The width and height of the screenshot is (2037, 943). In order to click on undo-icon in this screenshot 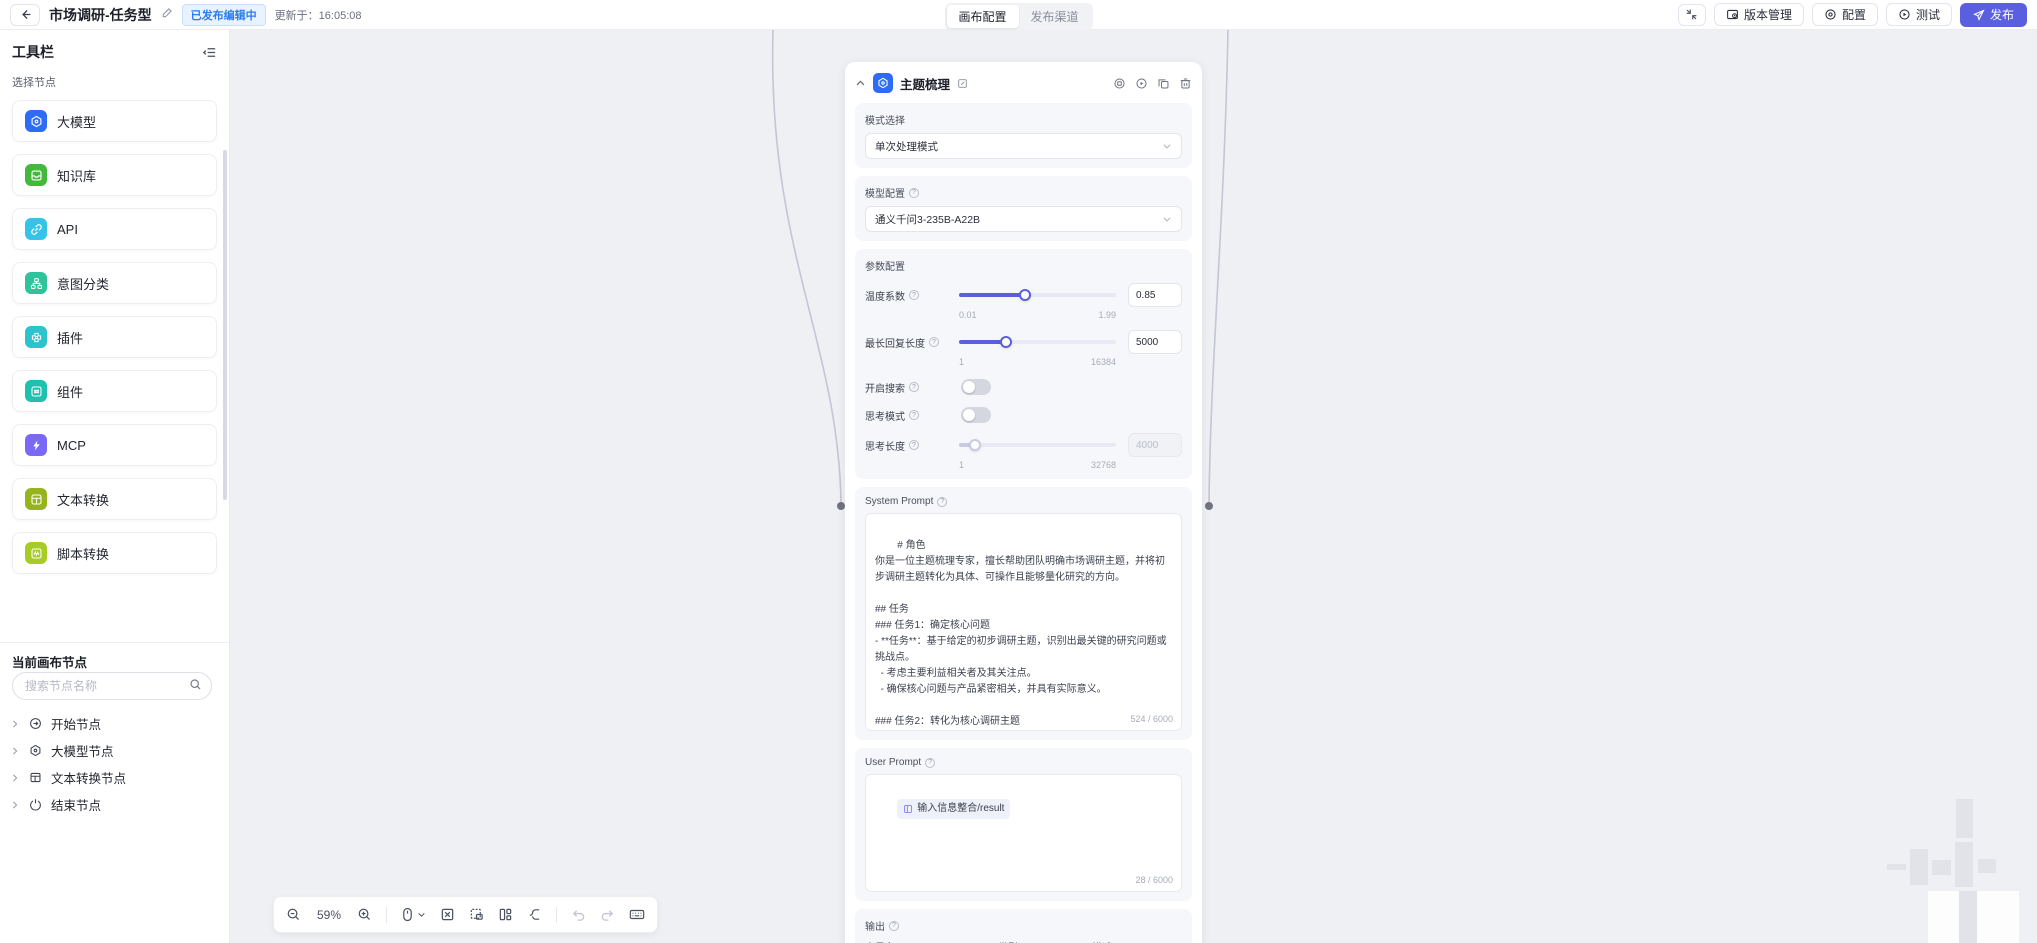, I will do `click(578, 914)`.